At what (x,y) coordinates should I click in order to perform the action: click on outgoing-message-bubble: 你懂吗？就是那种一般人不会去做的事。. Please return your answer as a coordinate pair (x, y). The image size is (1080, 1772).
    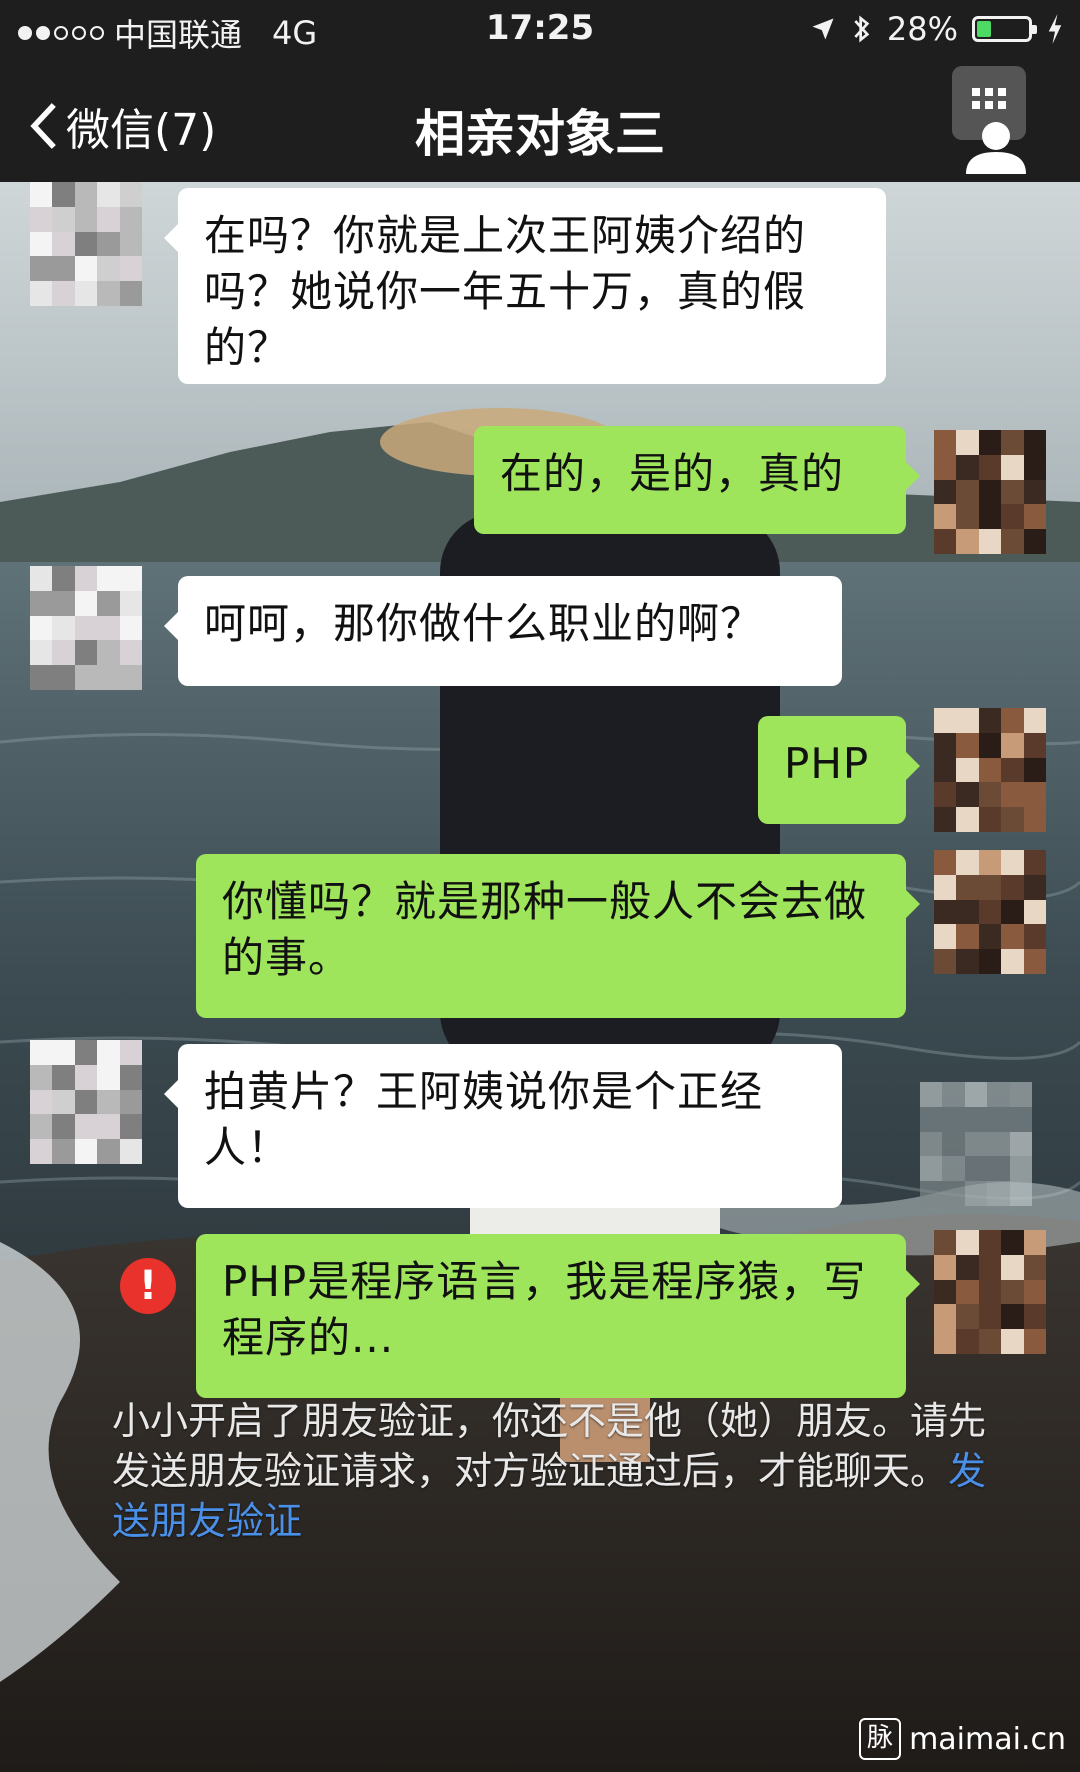
    Looking at the image, I should click on (558, 936).